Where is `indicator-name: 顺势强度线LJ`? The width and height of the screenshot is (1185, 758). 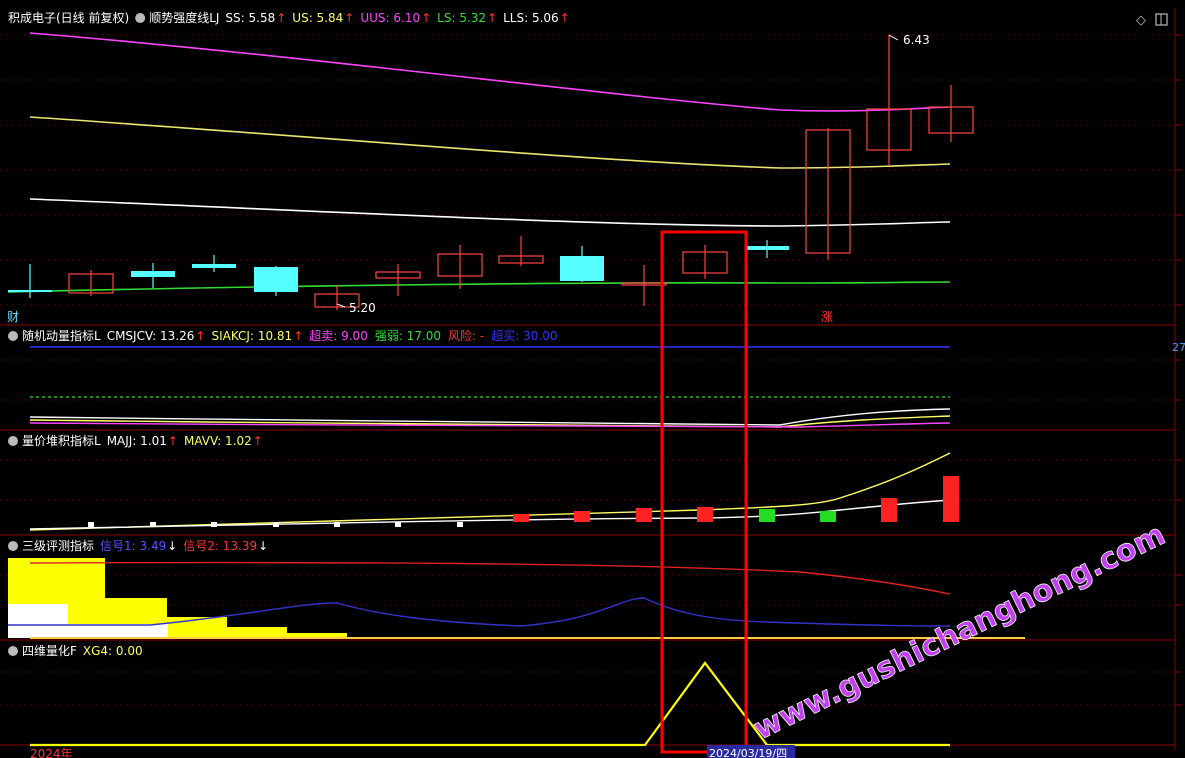 indicator-name: 顺势强度线LJ is located at coordinates (184, 17).